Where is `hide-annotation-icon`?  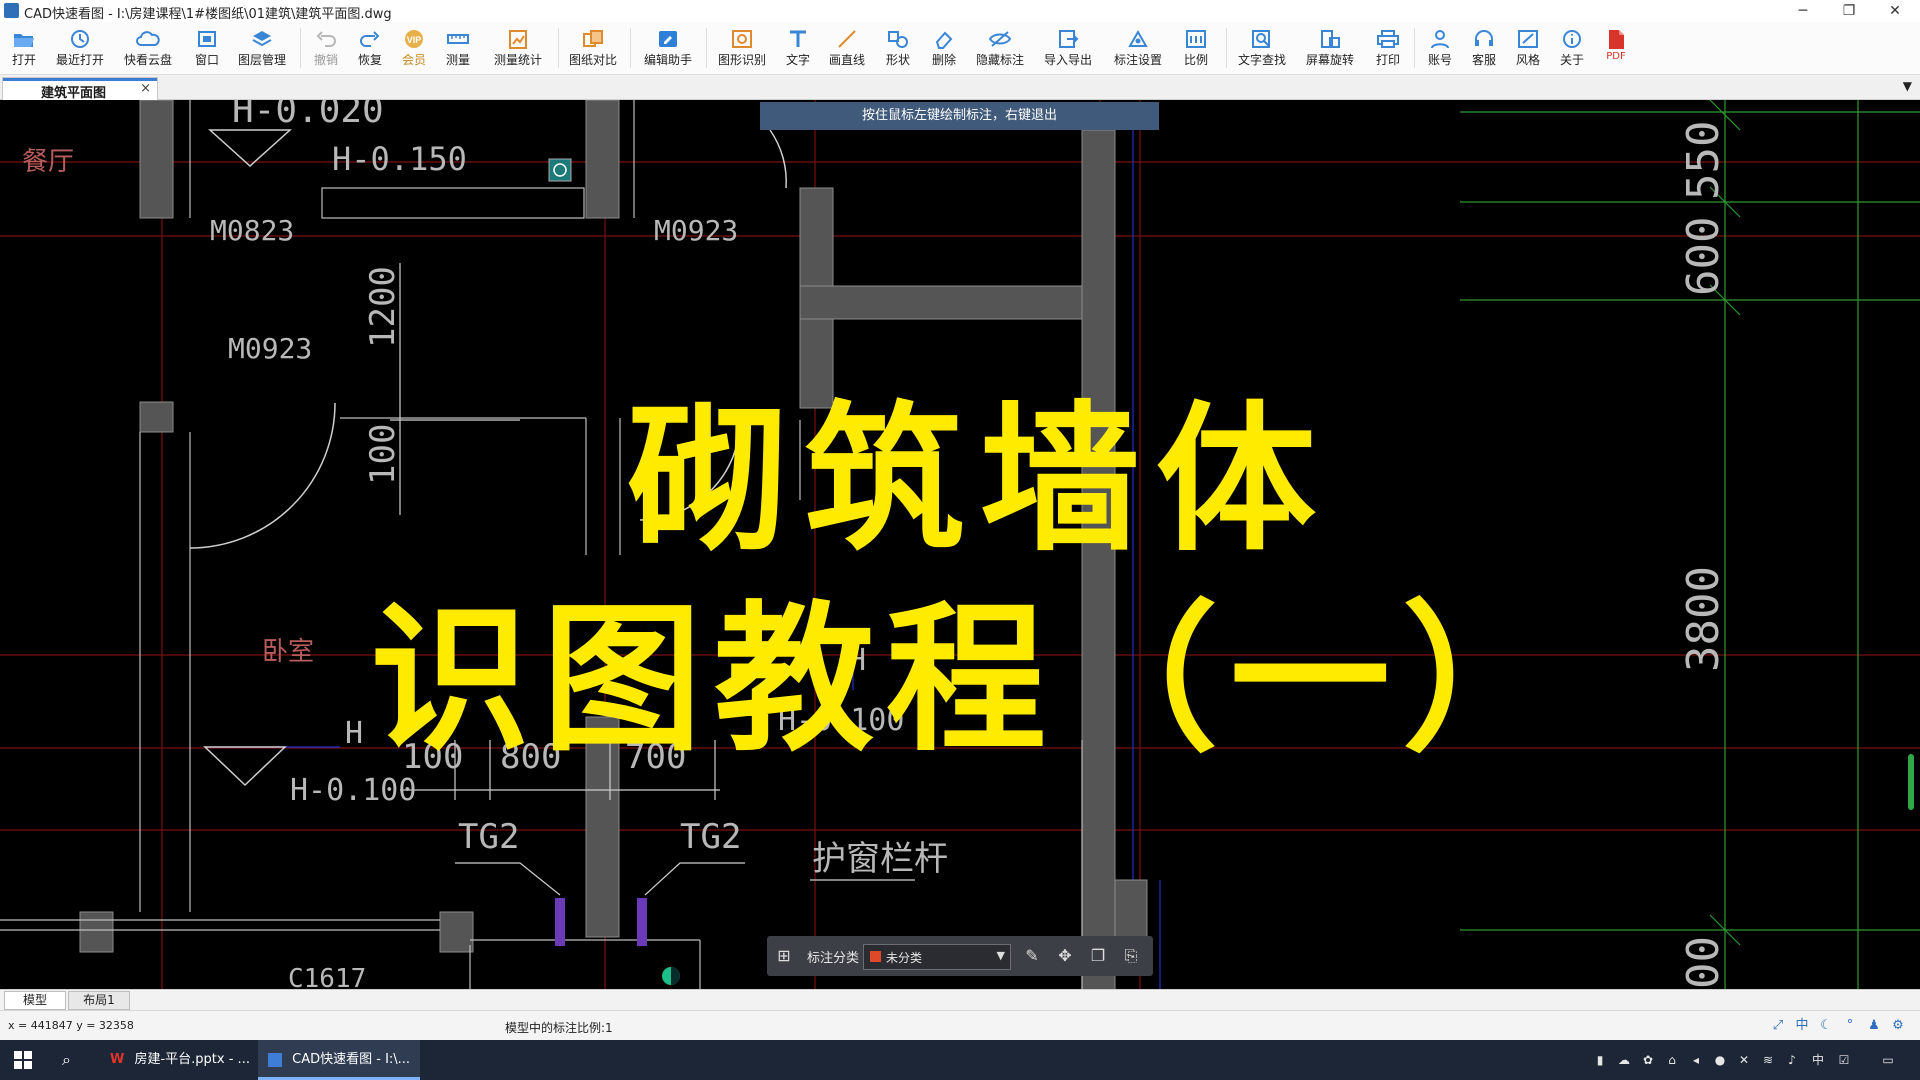 hide-annotation-icon is located at coordinates (1000, 39).